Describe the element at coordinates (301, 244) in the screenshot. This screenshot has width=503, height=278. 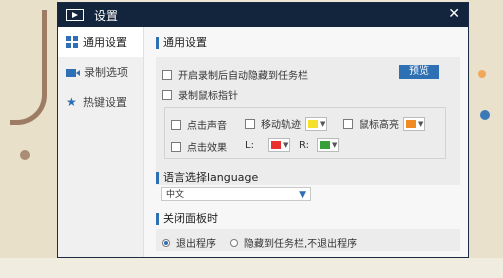
I see `hide-to-taskbar-label: 隐藏到任务栏,不退出程序` at that location.